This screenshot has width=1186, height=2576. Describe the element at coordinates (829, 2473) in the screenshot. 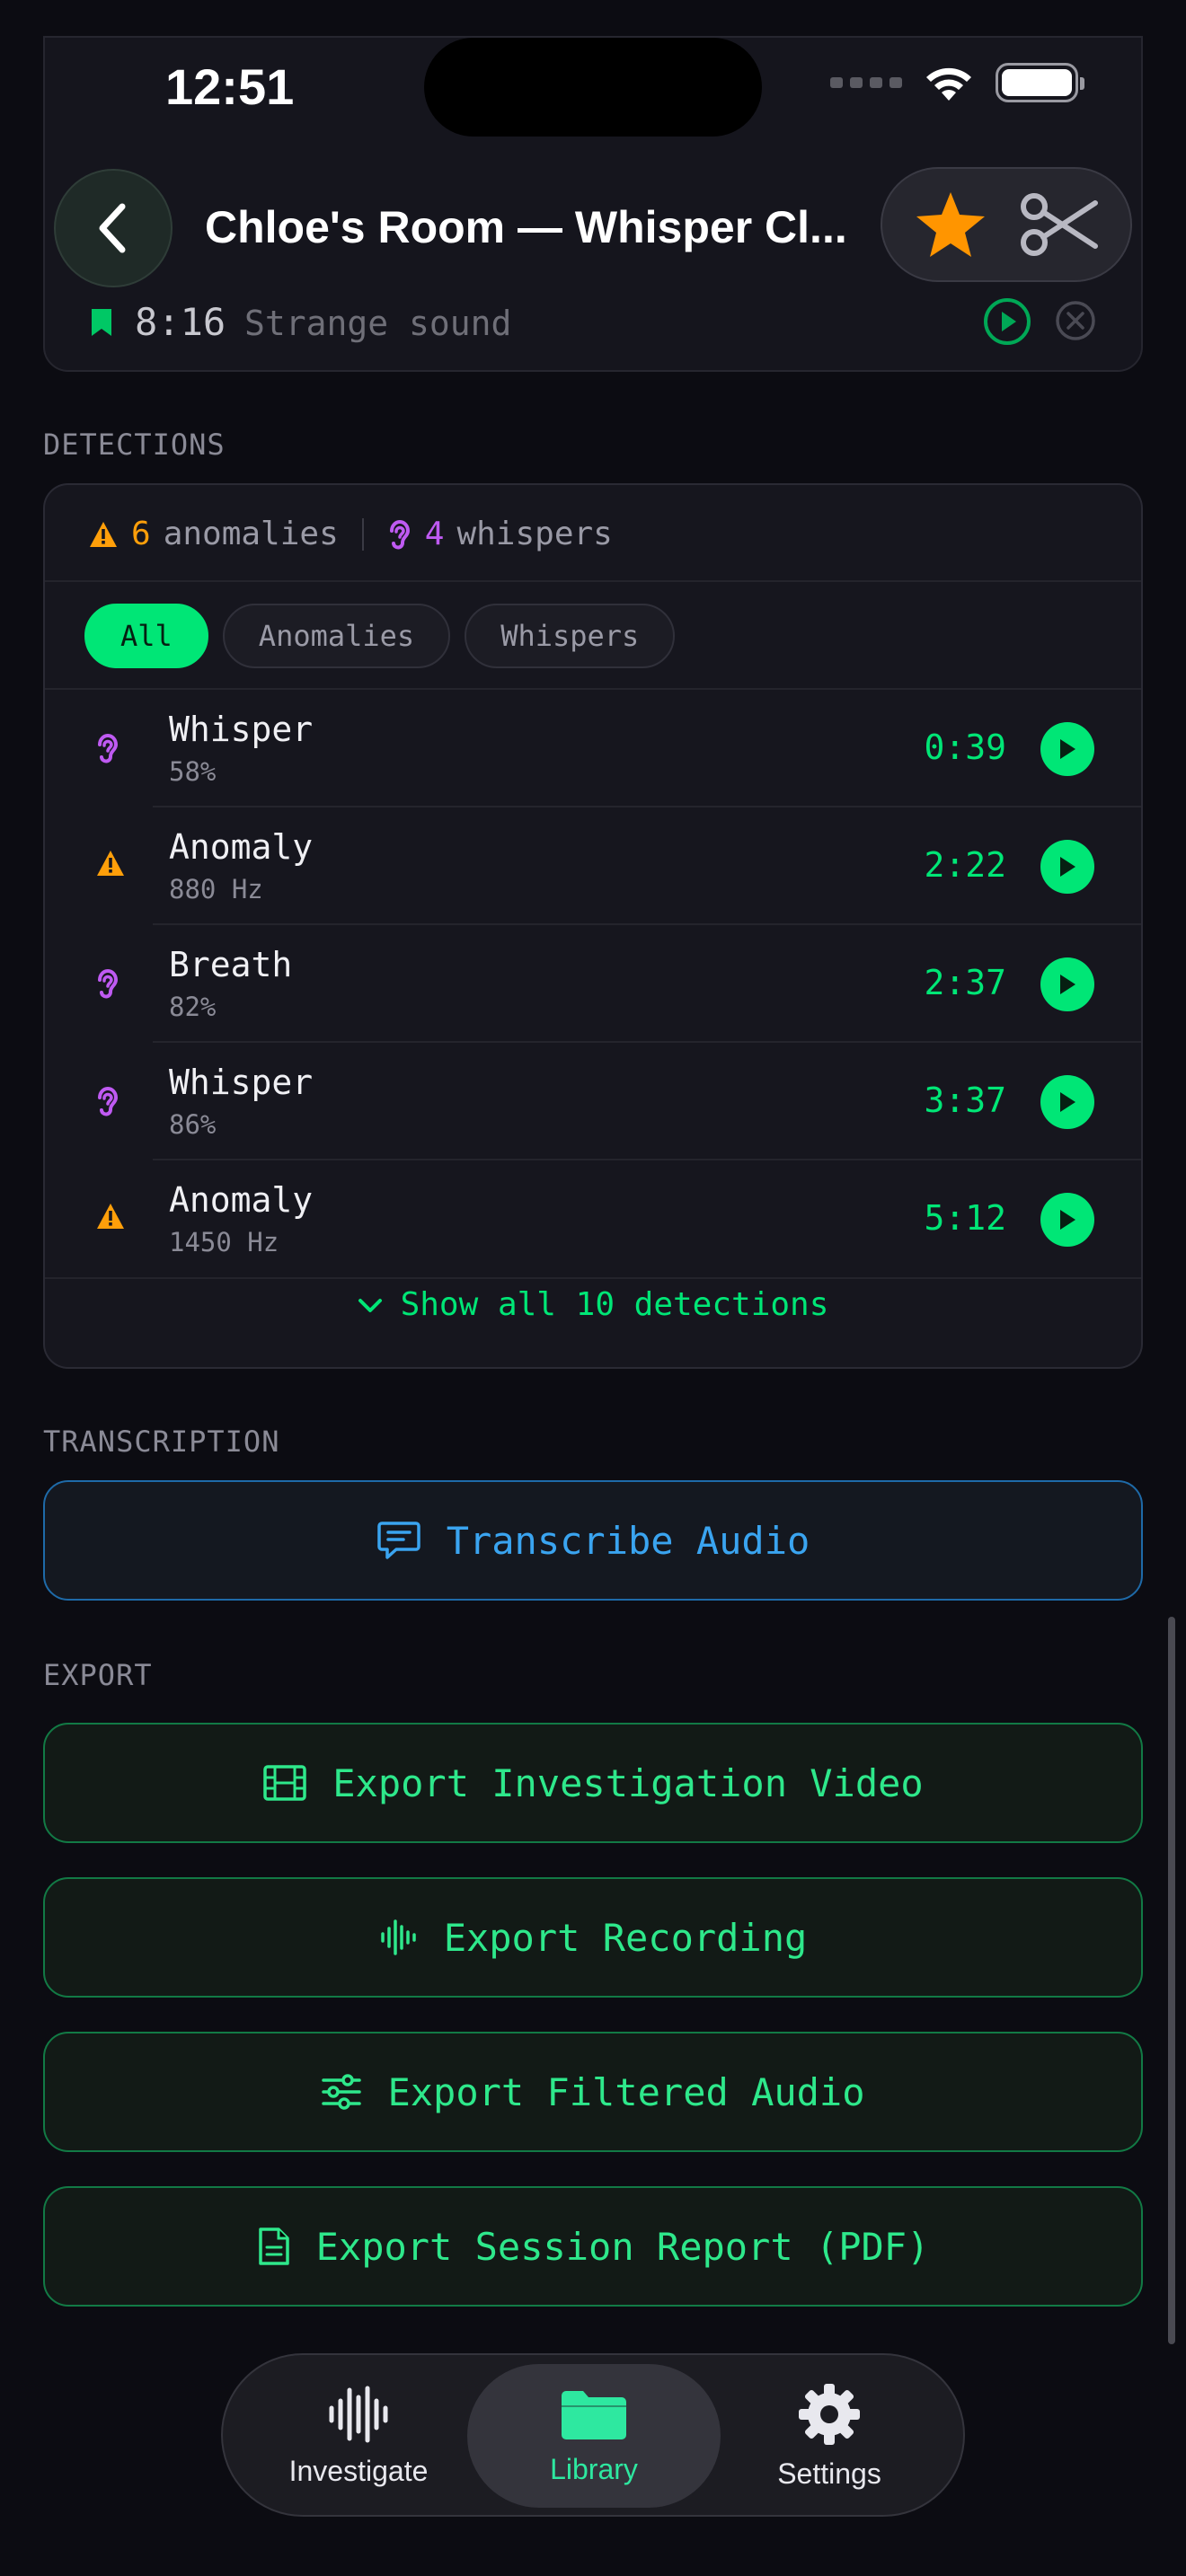

I see `tab-settings-label: Settings` at that location.